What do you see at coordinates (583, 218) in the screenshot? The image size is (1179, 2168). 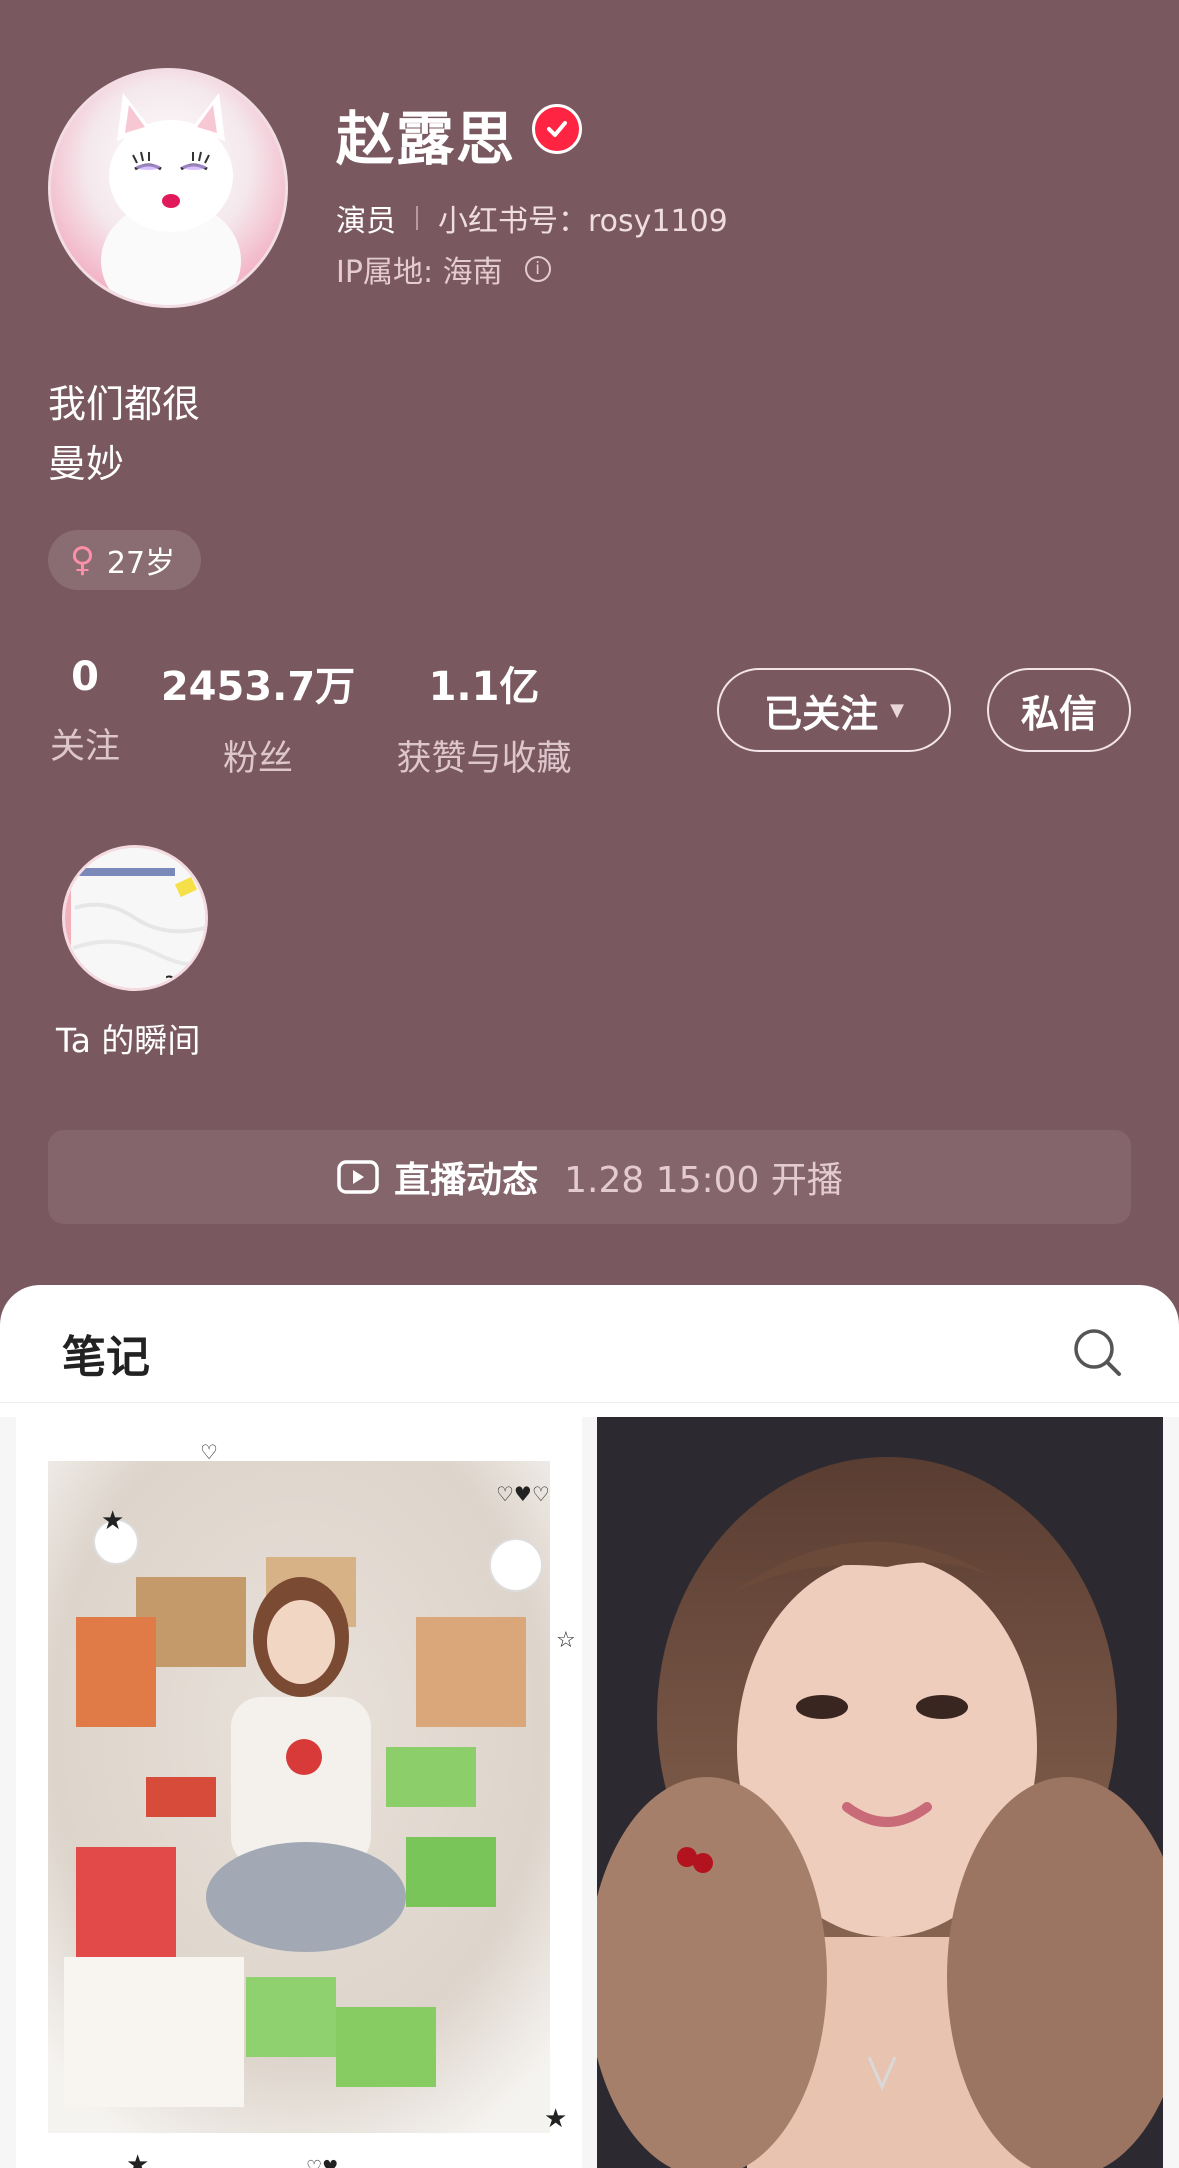 I see `user-id-label: 小红书号：rosy1109` at bounding box center [583, 218].